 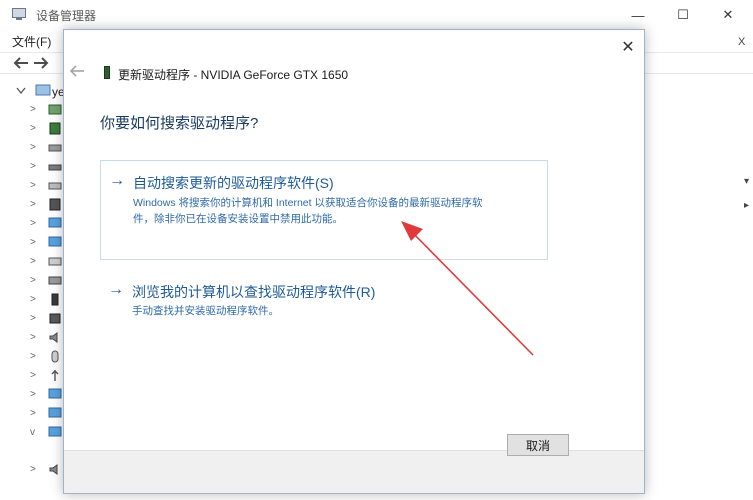 What do you see at coordinates (55, 148) in the screenshot?
I see `drive-icon` at bounding box center [55, 148].